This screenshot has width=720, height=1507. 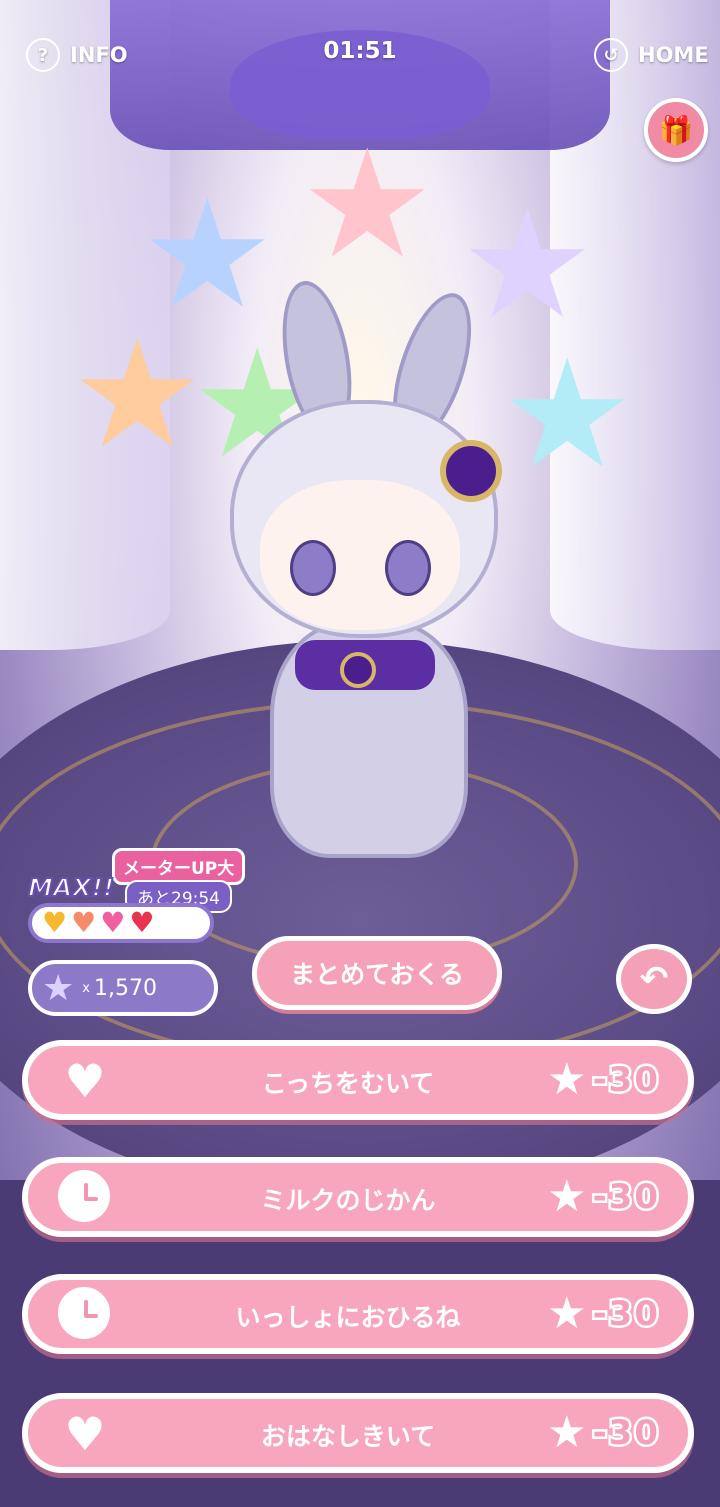 What do you see at coordinates (348, 1200) in the screenshot?
I see `action-label: ミルクのじかん` at bounding box center [348, 1200].